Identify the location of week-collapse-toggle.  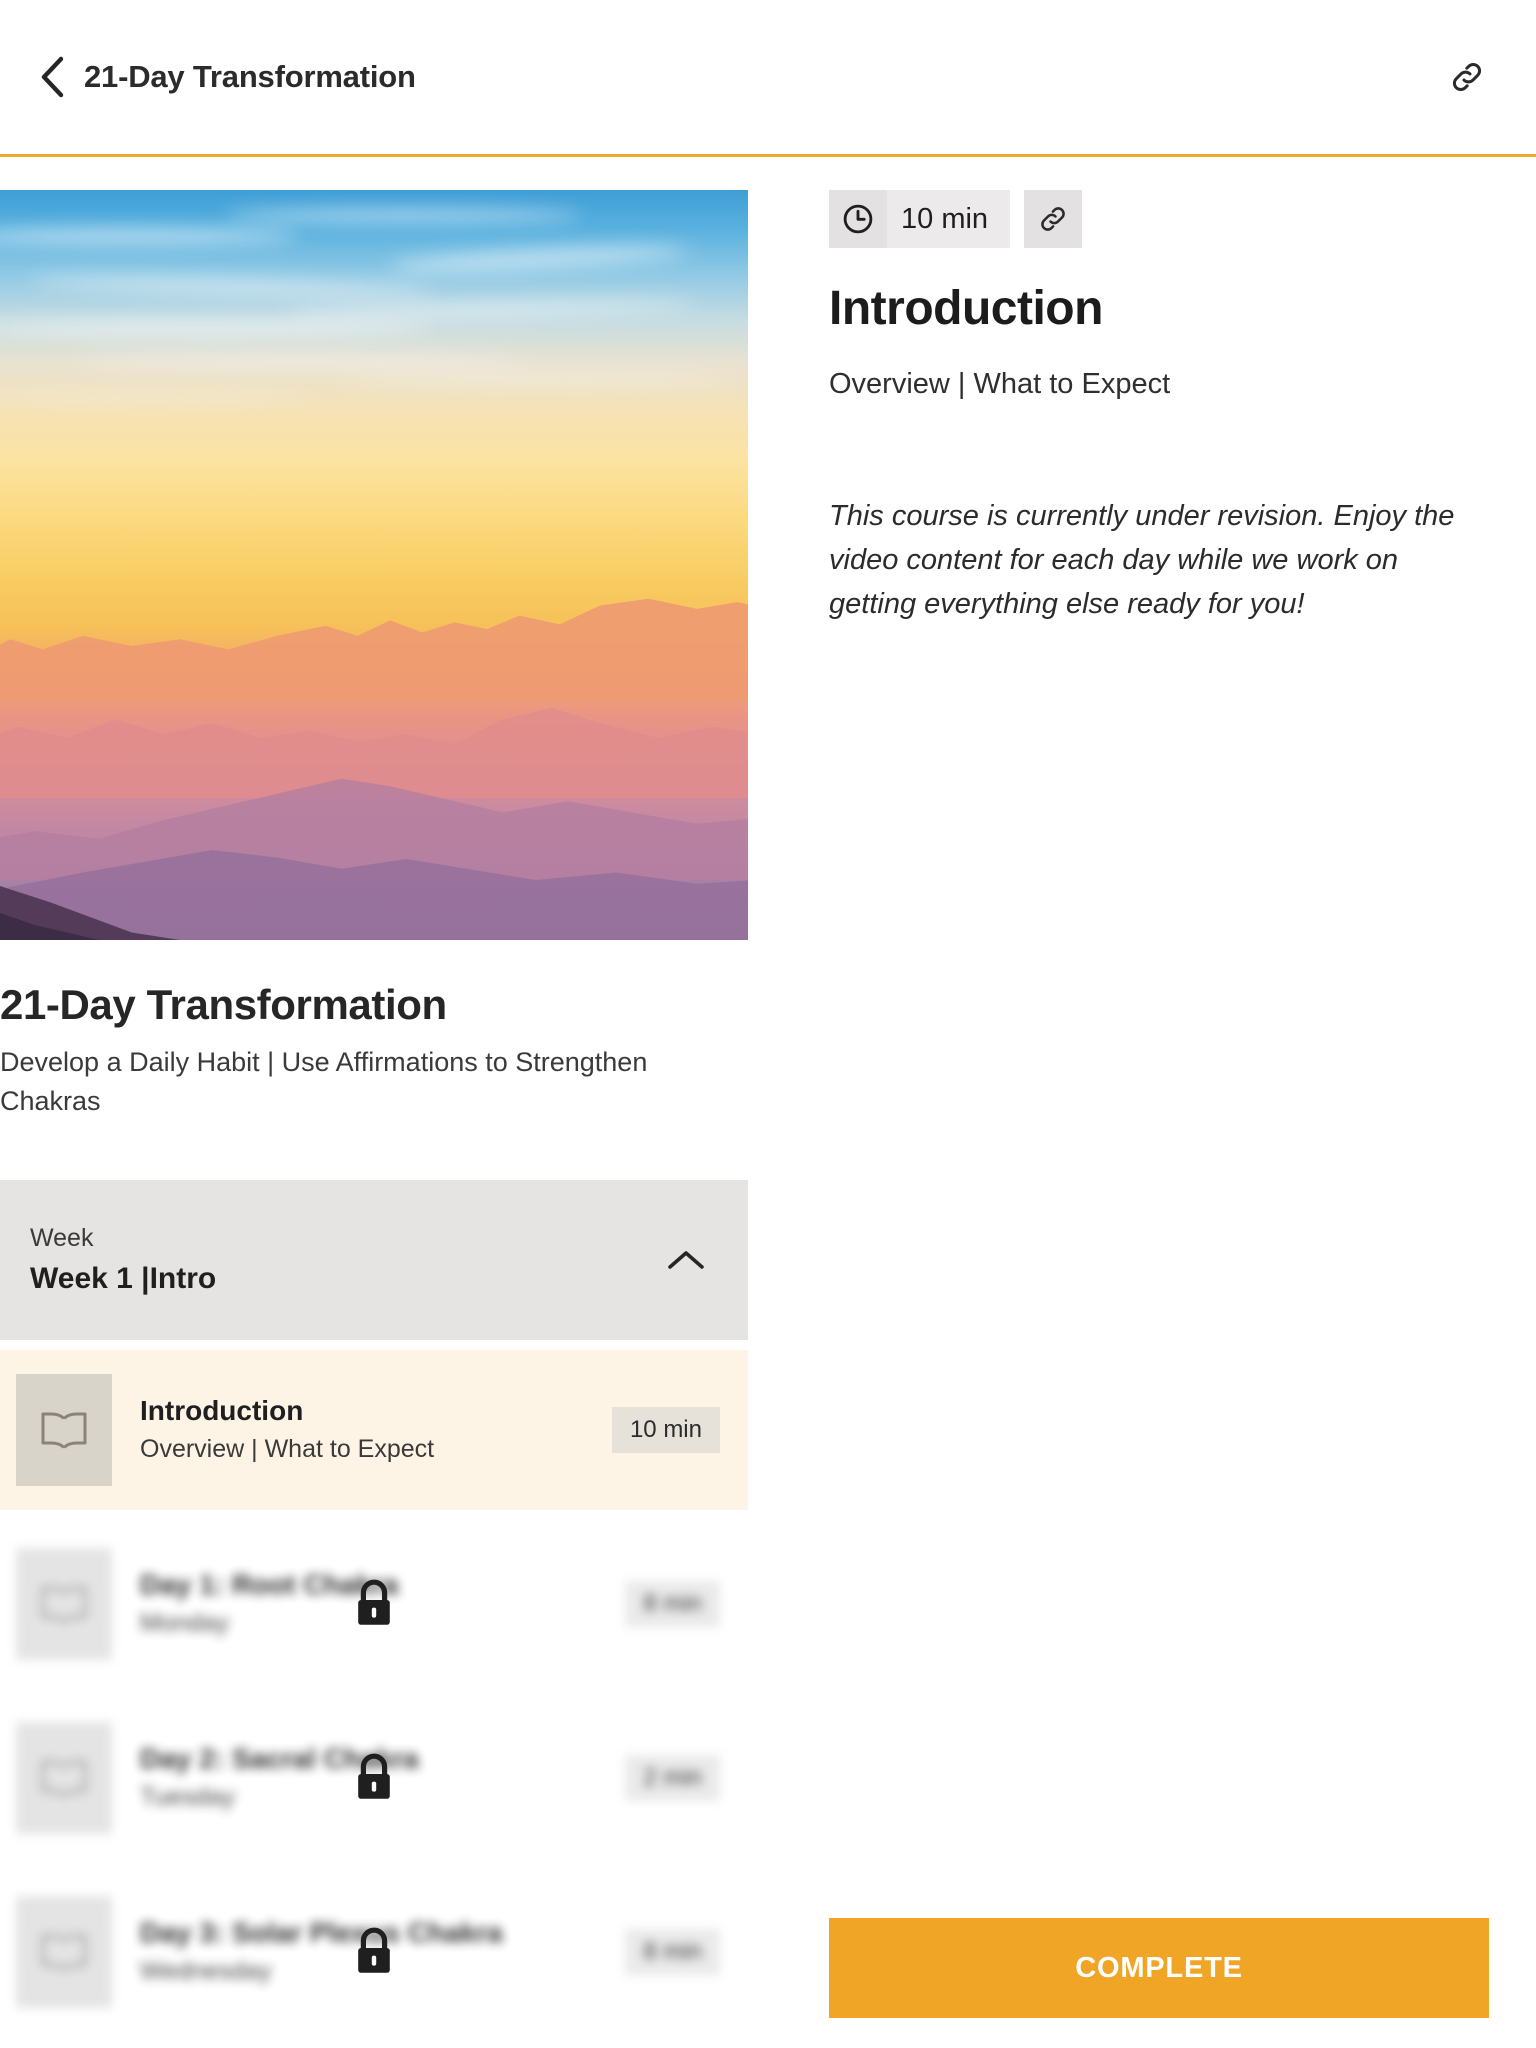
(686, 1260).